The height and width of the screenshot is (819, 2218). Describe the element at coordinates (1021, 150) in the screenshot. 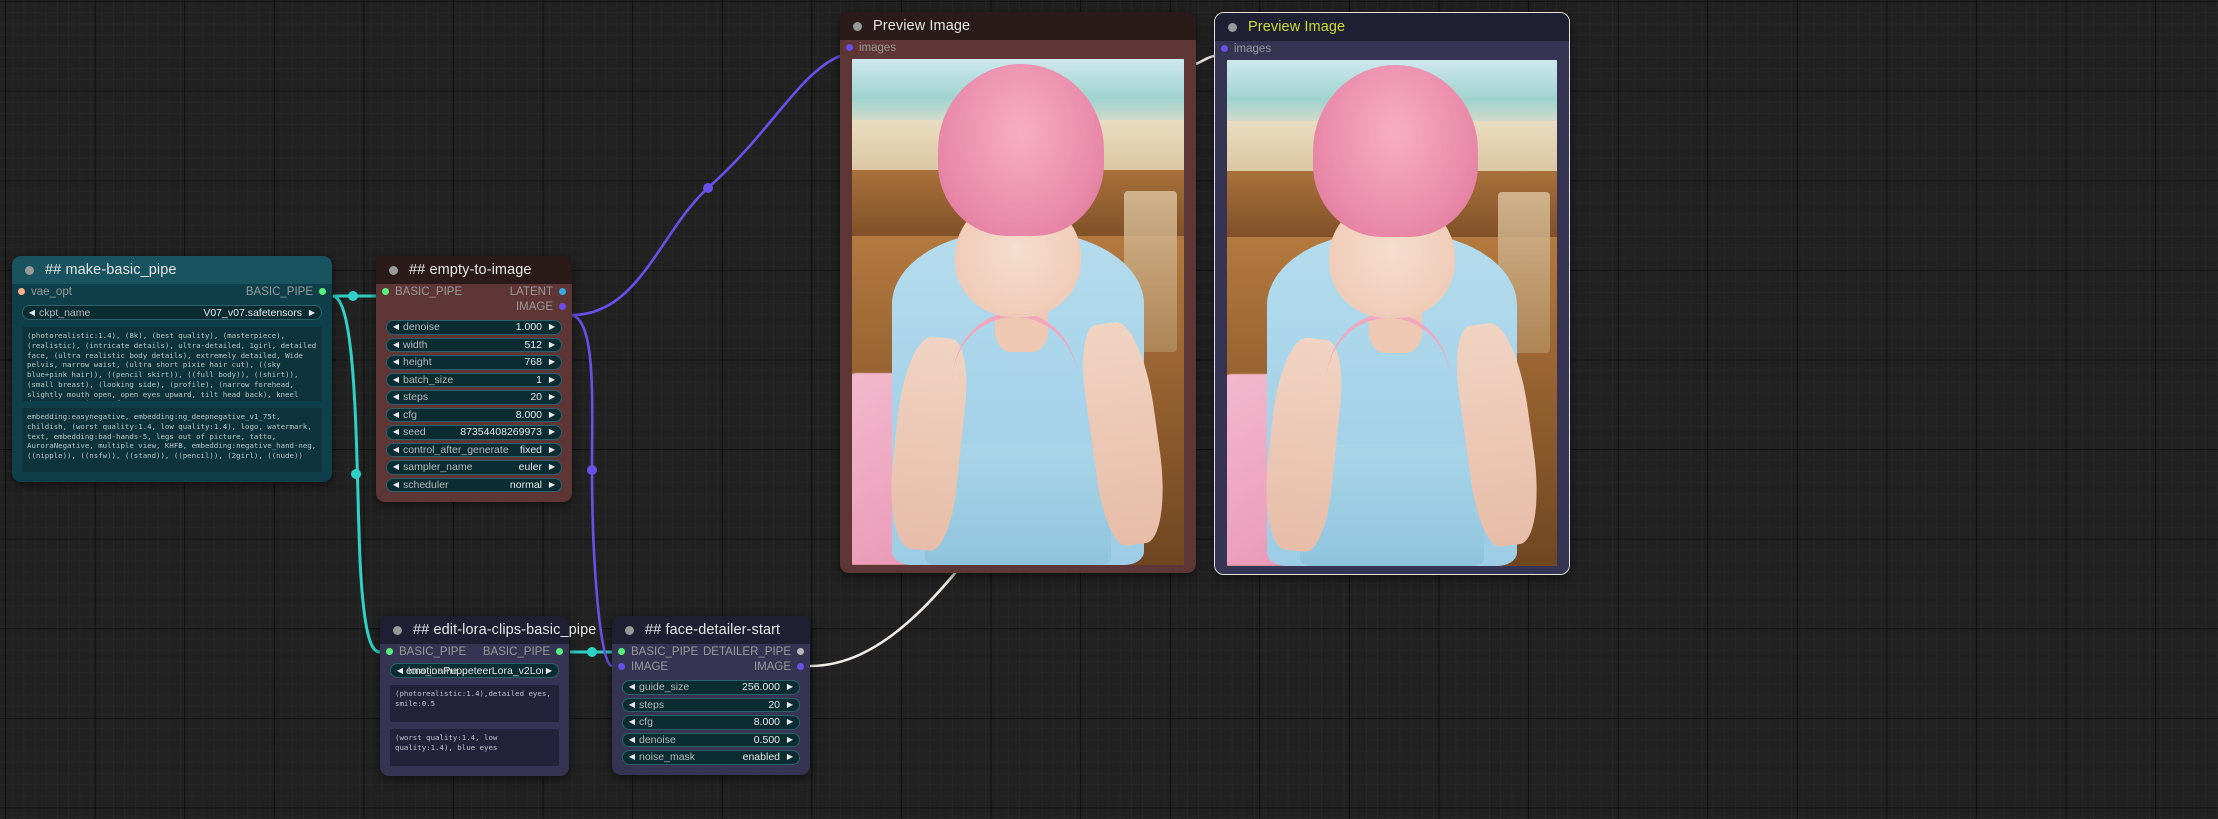

I see `image-region-hair` at that location.